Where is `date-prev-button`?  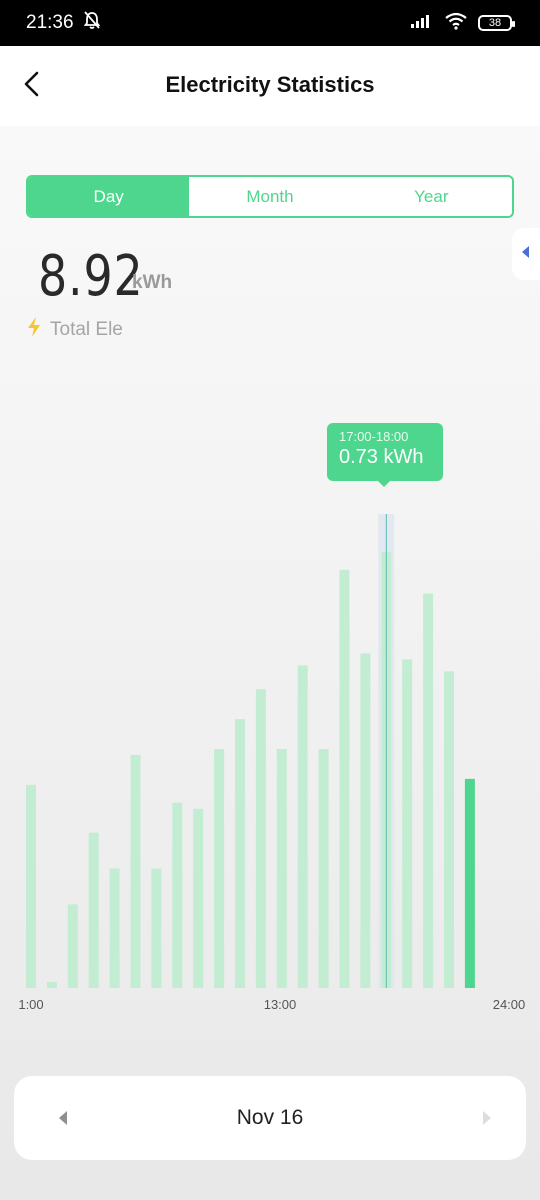
date-prev-button is located at coordinates (63, 1120).